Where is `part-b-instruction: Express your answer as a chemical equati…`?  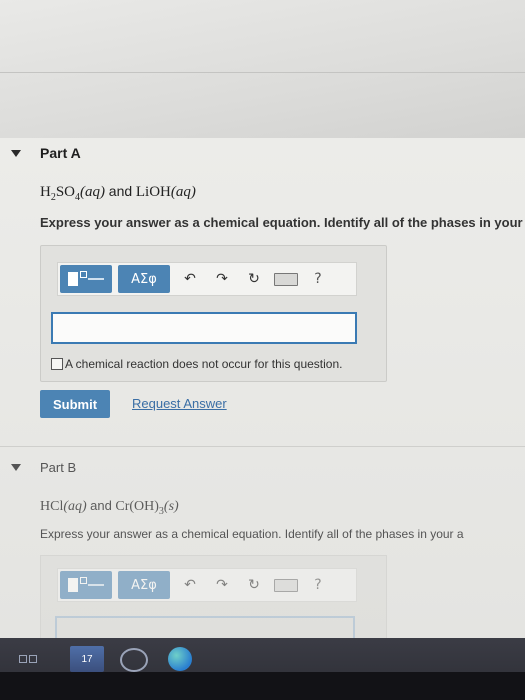
part-b-instruction: Express your answer as a chemical equati… is located at coordinates (252, 534).